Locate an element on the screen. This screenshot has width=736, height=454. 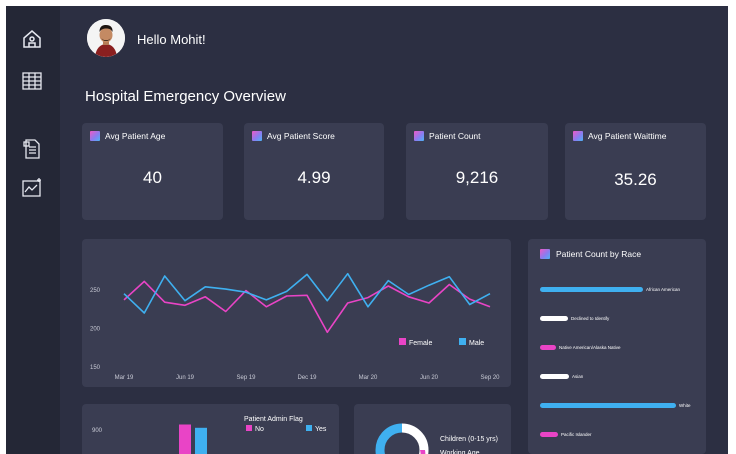
race-bar-label: Declined to Identify is located at coordinates (590, 318).